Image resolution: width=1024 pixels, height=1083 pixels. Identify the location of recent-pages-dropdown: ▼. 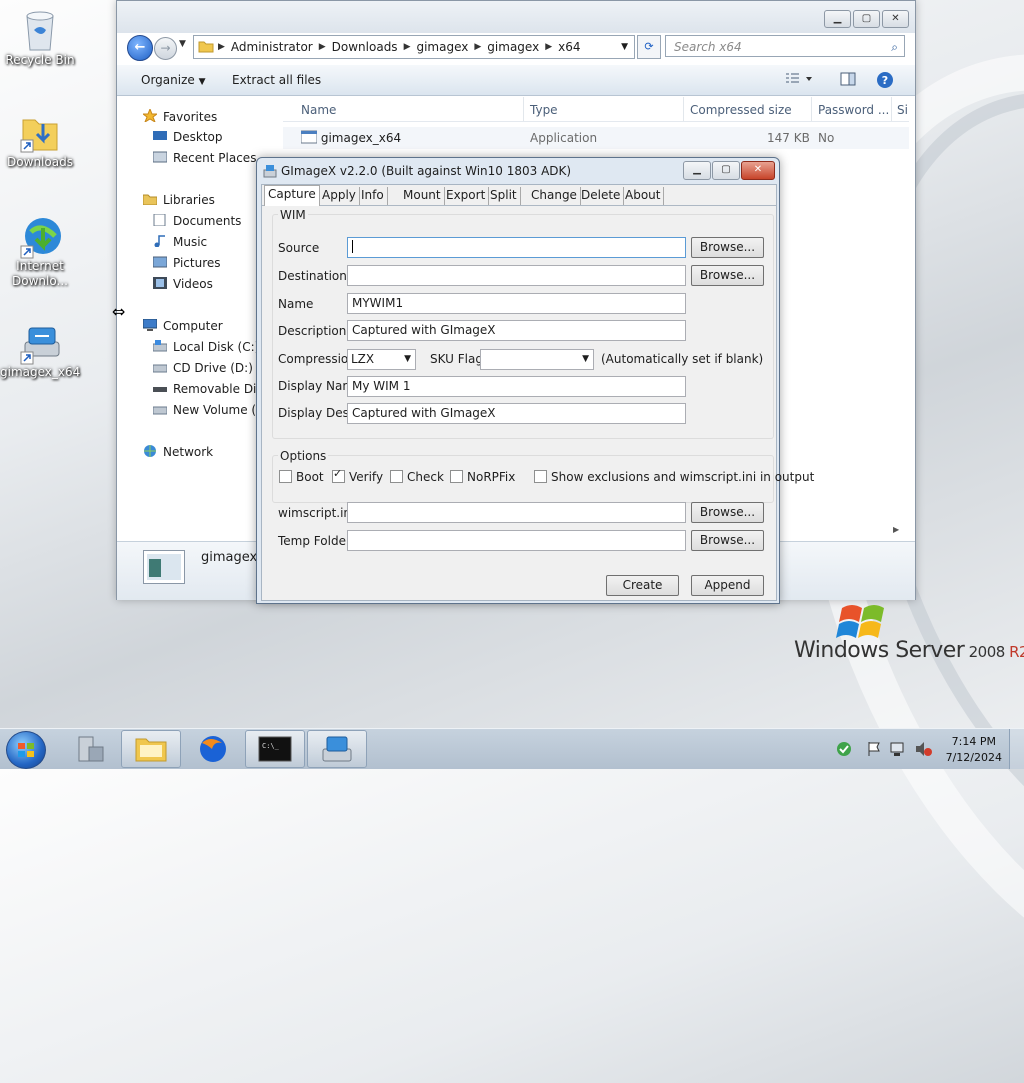
(182, 44).